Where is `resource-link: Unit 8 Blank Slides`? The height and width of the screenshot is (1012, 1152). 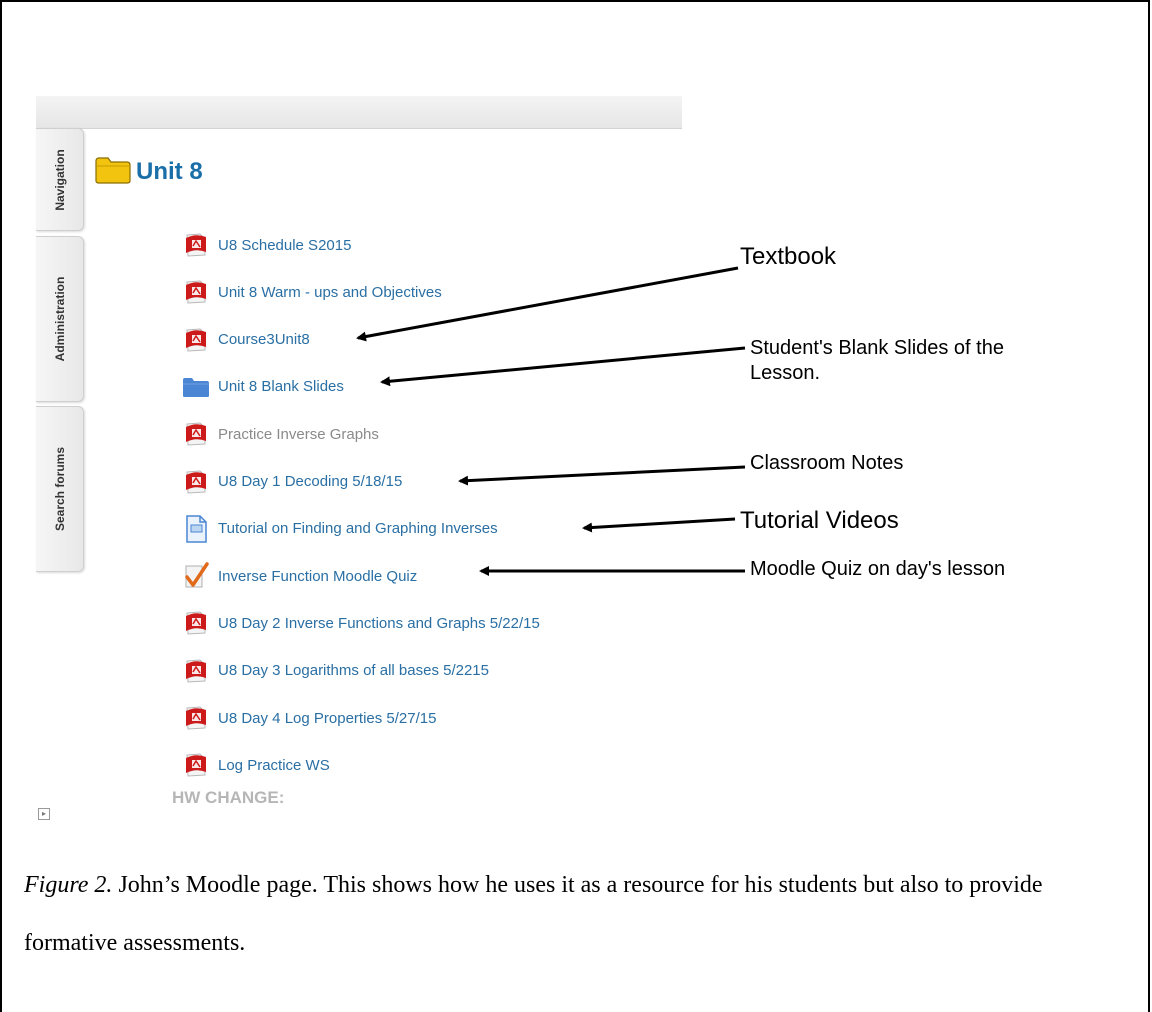 resource-link: Unit 8 Blank Slides is located at coordinates (281, 386).